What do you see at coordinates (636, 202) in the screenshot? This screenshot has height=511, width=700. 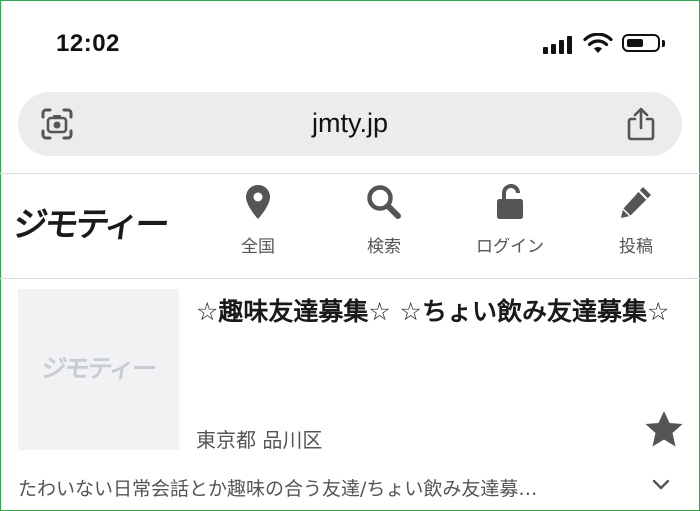 I see `pencil-icon` at bounding box center [636, 202].